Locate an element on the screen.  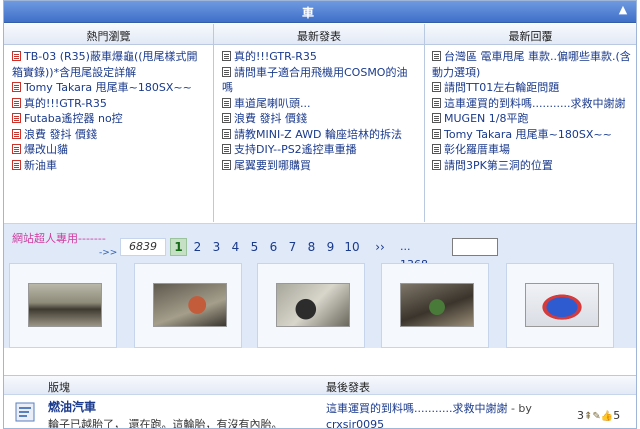
topic-link: 這車運買的到料嗎...........求救中謝謝 is located at coordinates (534, 103).